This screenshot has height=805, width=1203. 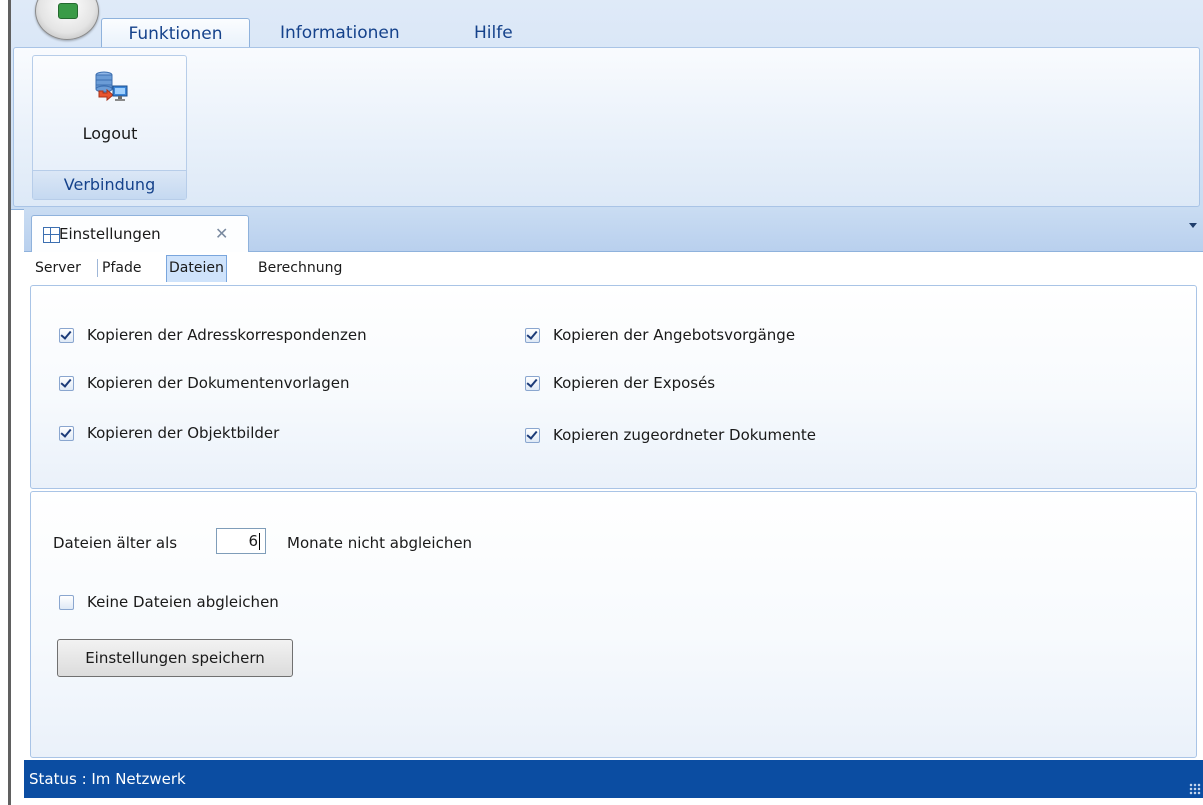 I want to click on checkbox-dokumentenvorlagen, so click(x=66, y=383).